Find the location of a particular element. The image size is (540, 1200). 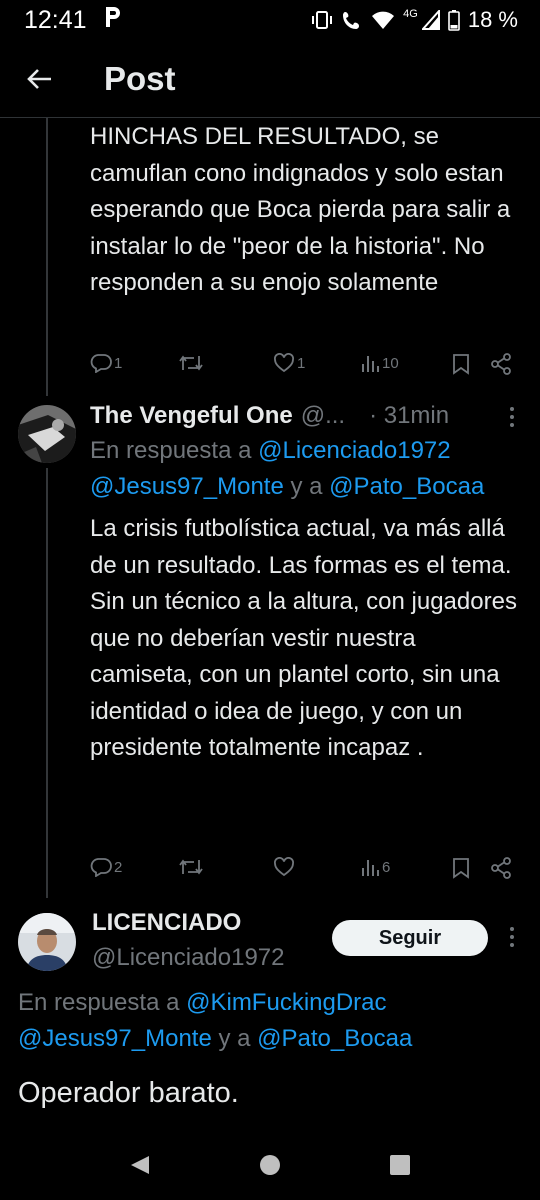

wifi-call-icon is located at coordinates (352, 20).